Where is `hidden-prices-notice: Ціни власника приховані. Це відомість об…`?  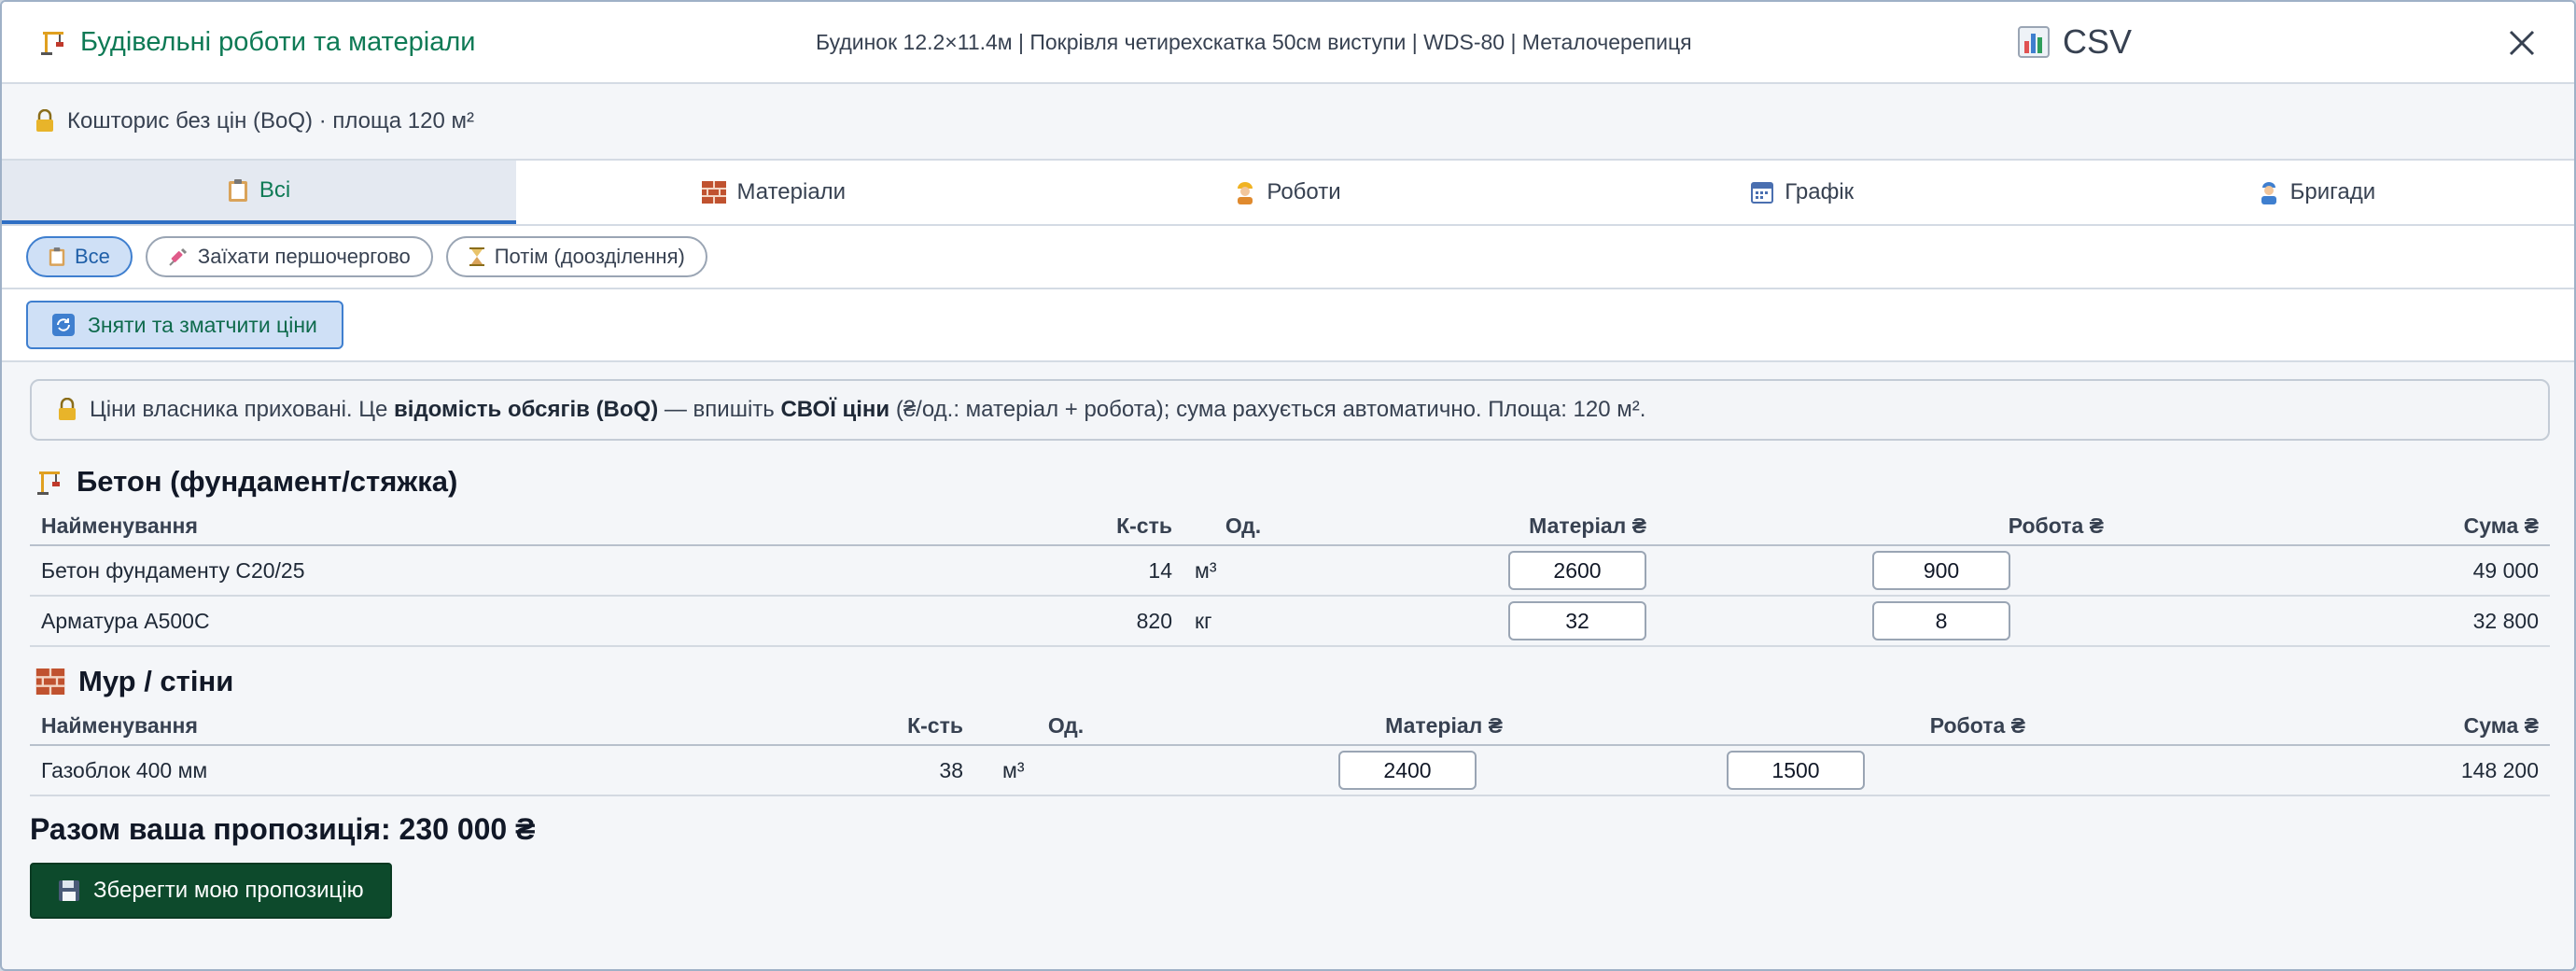
hidden-prices-notice: Ціни власника приховані. Це відомість об… is located at coordinates (1290, 410).